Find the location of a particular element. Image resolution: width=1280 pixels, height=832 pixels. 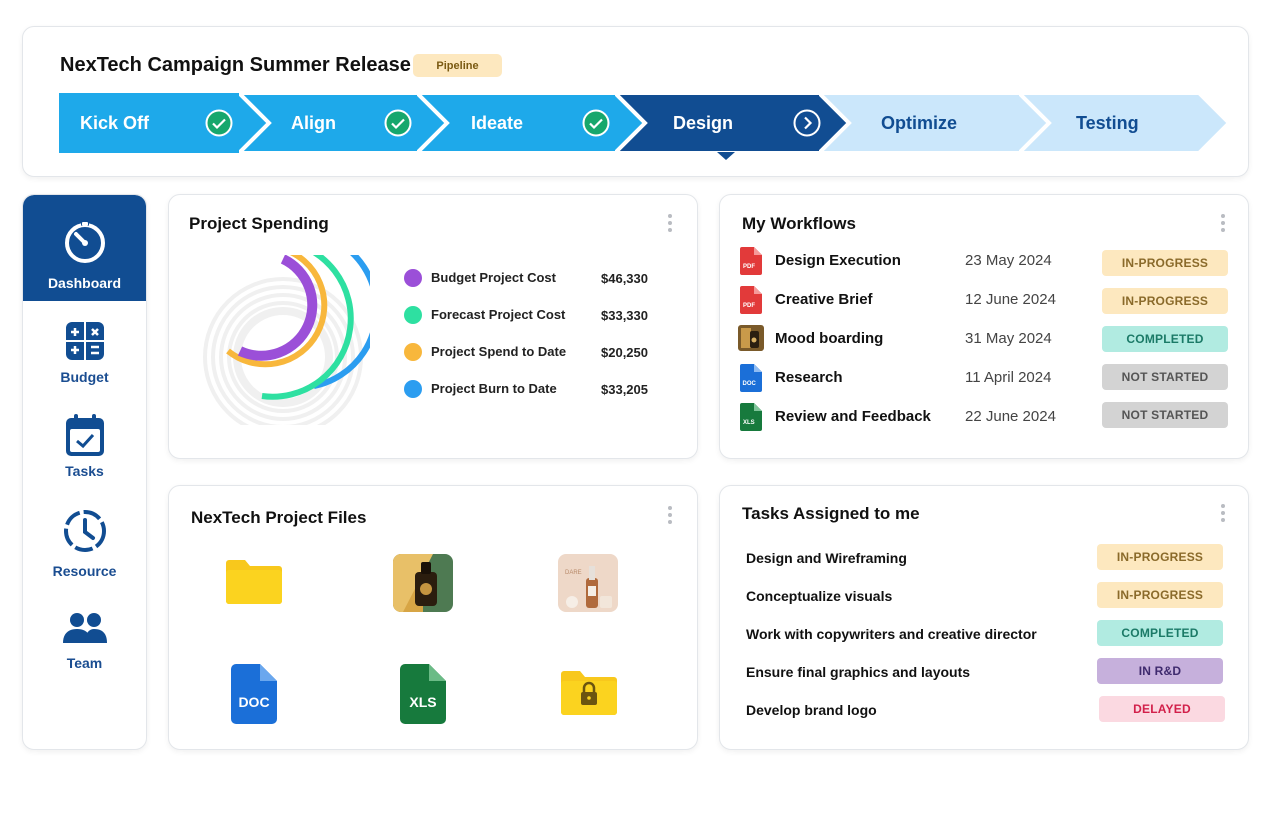

task-name: Develop brand logo is located at coordinates (811, 710).